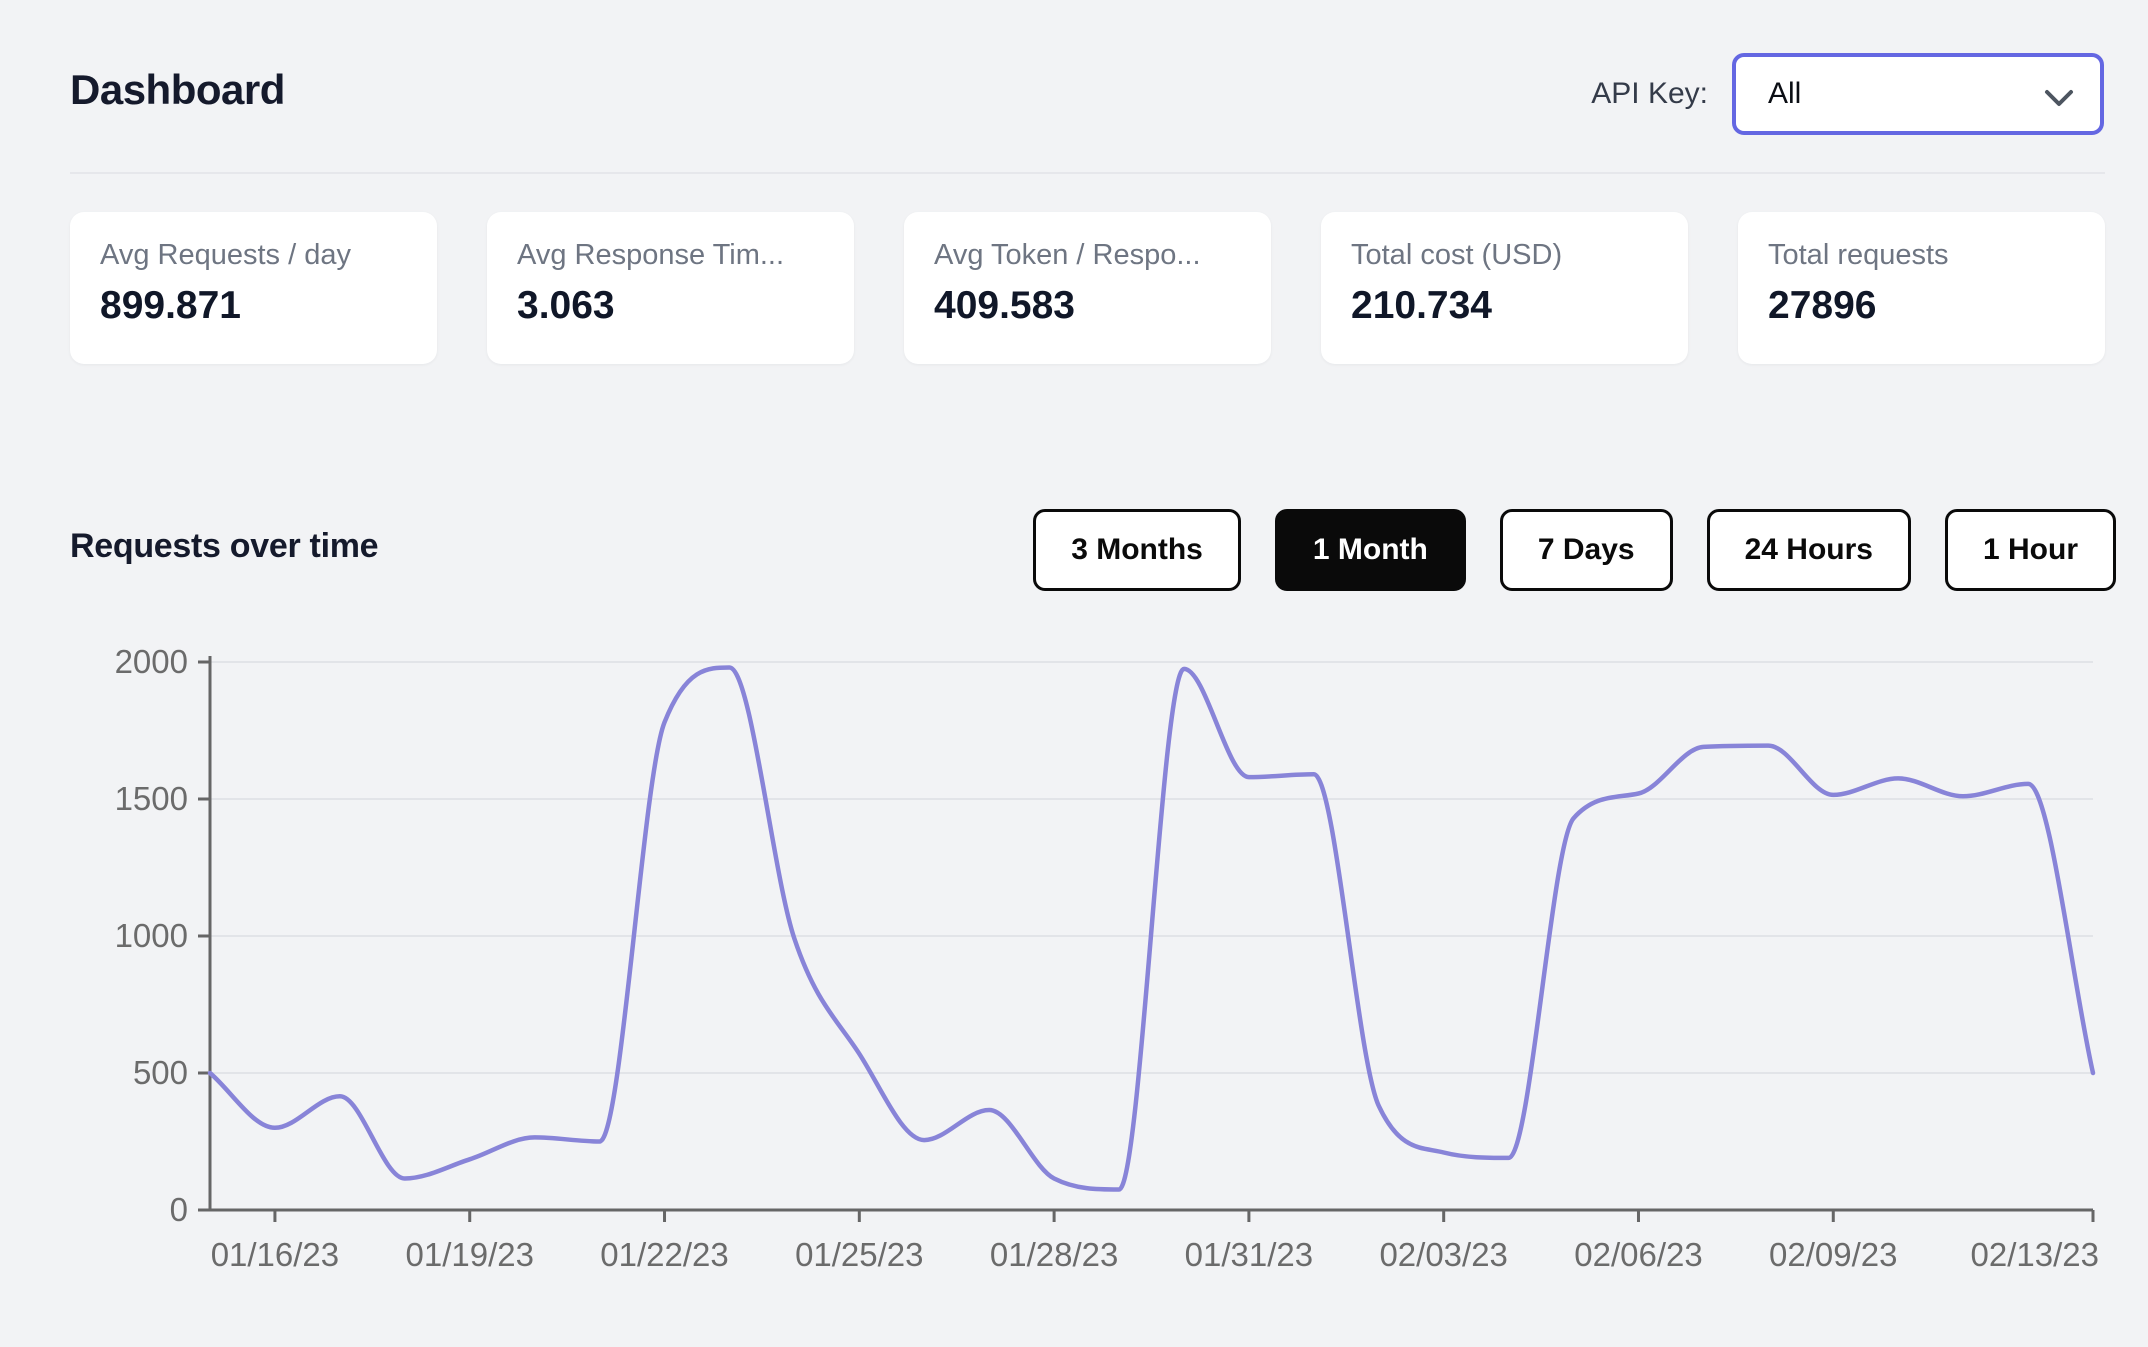 The image size is (2148, 1347). I want to click on stat-card: Avg Response Tim... 3.063, so click(670, 288).